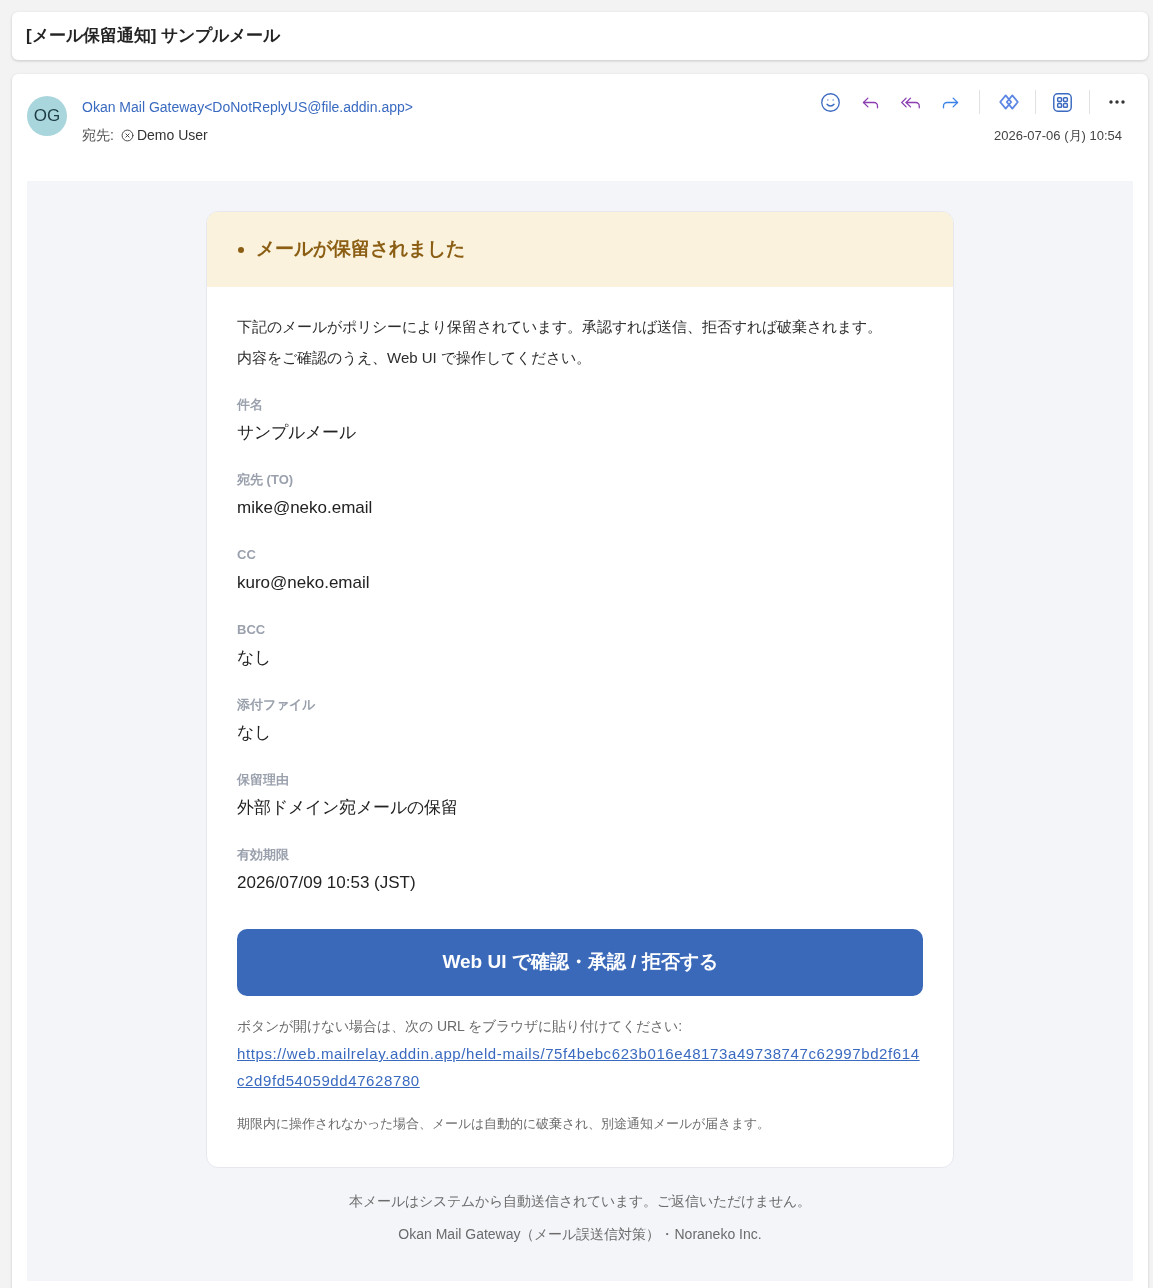  I want to click on more-icon, so click(1117, 102).